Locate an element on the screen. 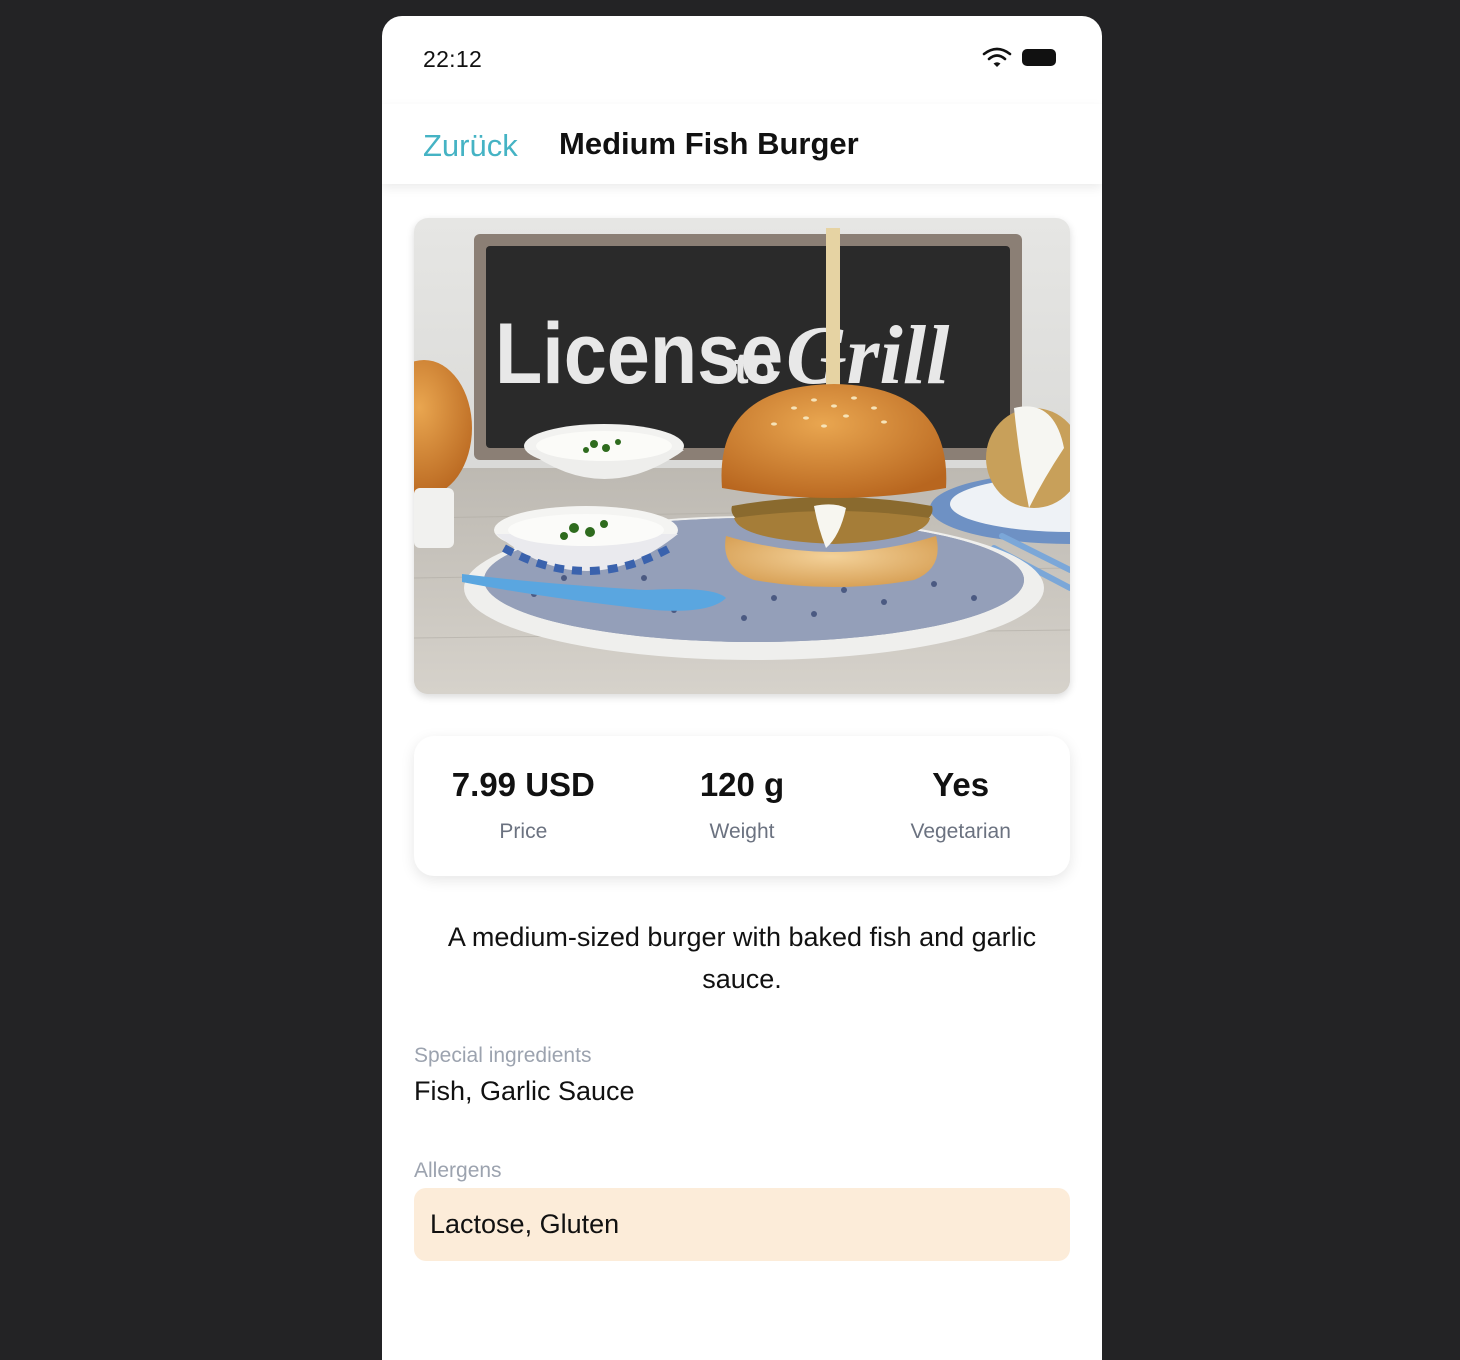 This screenshot has height=1360, width=1460. weight-label: Weight is located at coordinates (742, 831).